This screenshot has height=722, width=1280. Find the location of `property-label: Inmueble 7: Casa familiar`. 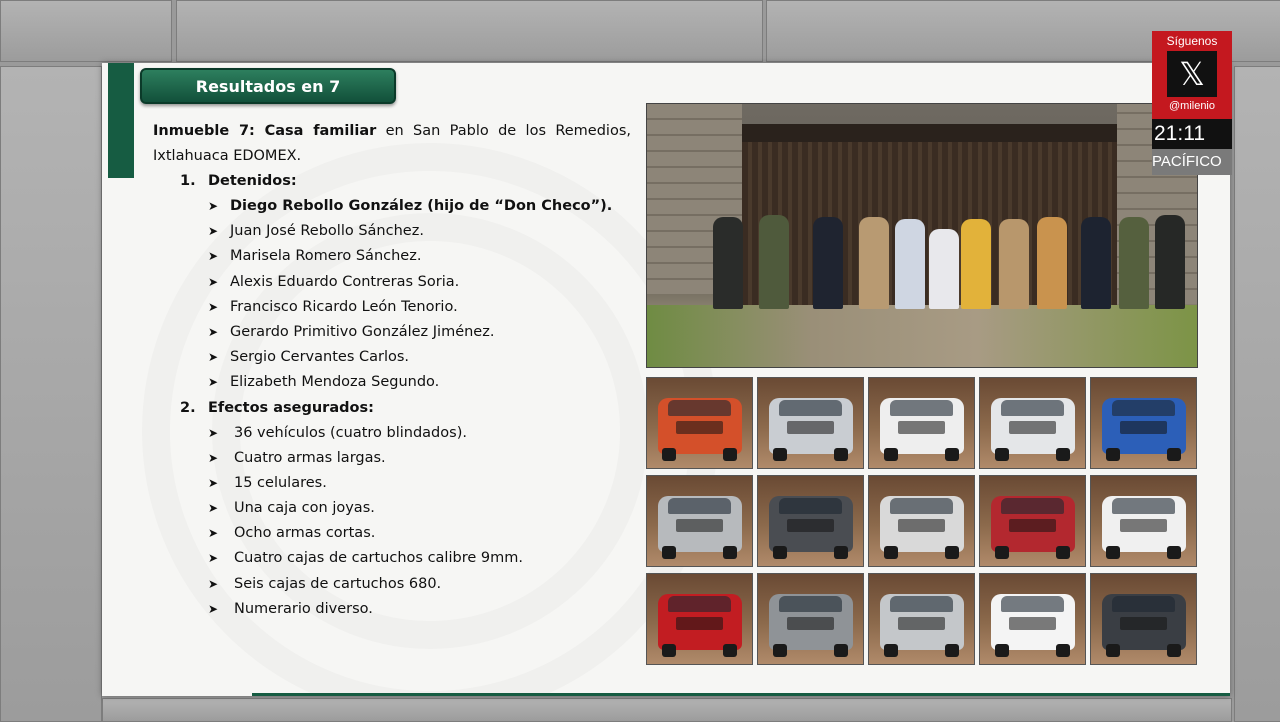

property-label: Inmueble 7: Casa familiar is located at coordinates (265, 131).